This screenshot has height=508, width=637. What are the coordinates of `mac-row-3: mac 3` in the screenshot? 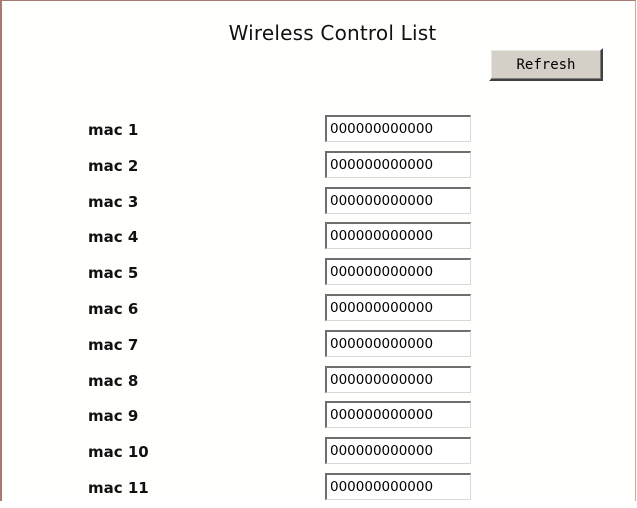 It's located at (319, 204).